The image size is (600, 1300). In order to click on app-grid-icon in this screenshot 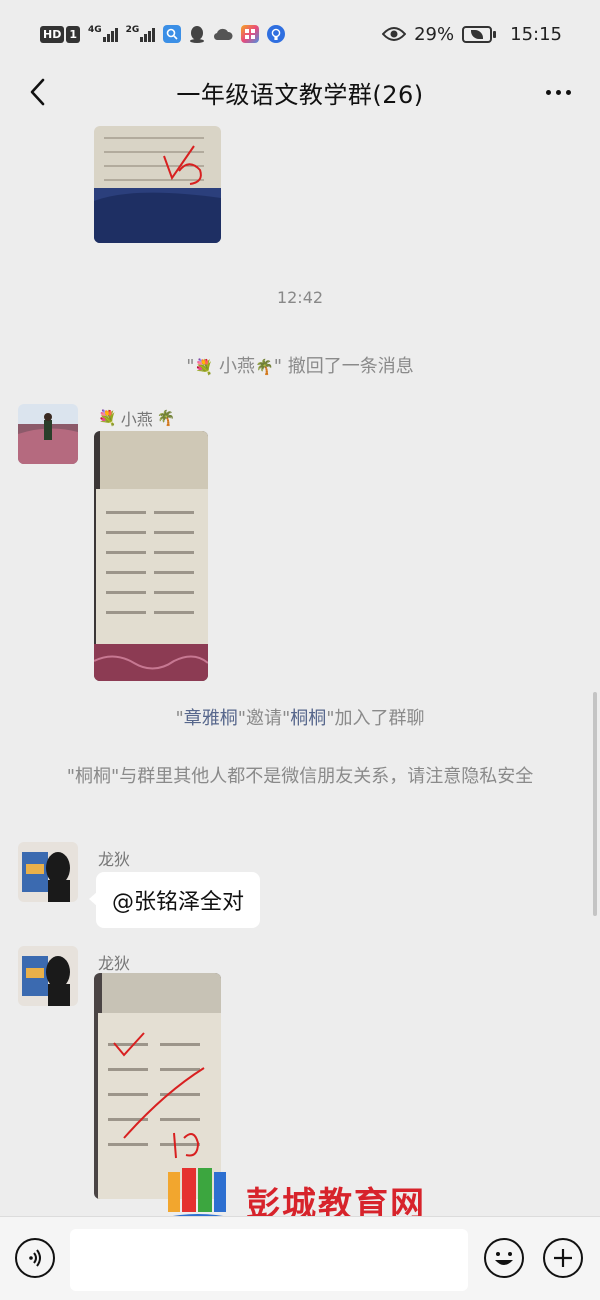, I will do `click(250, 34)`.